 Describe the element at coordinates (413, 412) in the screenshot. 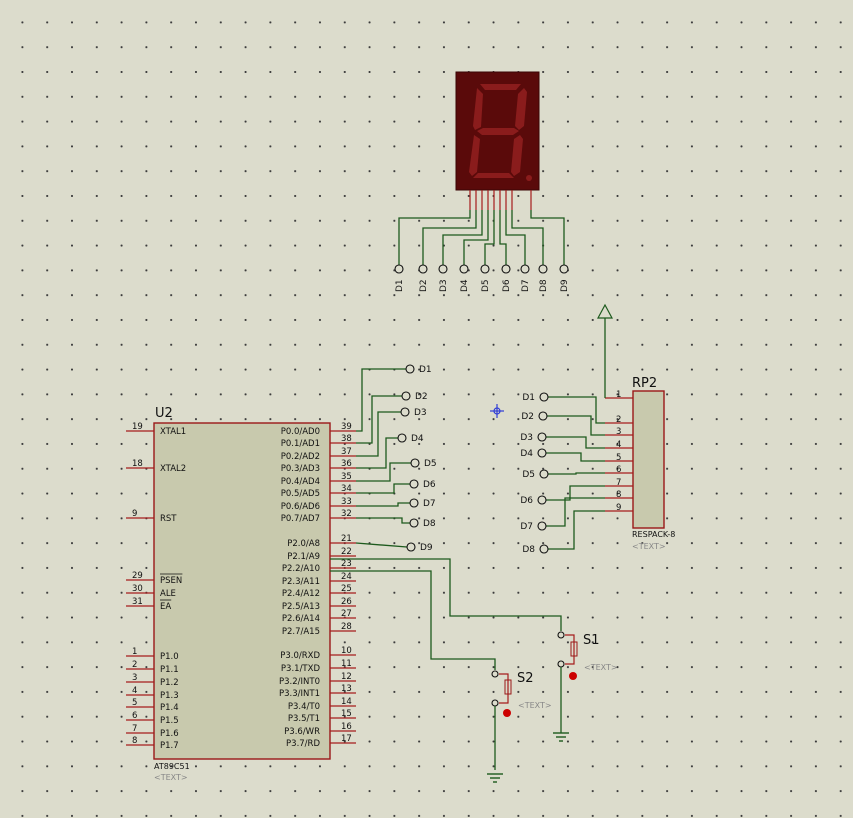

I see `net-terminal: D3` at that location.